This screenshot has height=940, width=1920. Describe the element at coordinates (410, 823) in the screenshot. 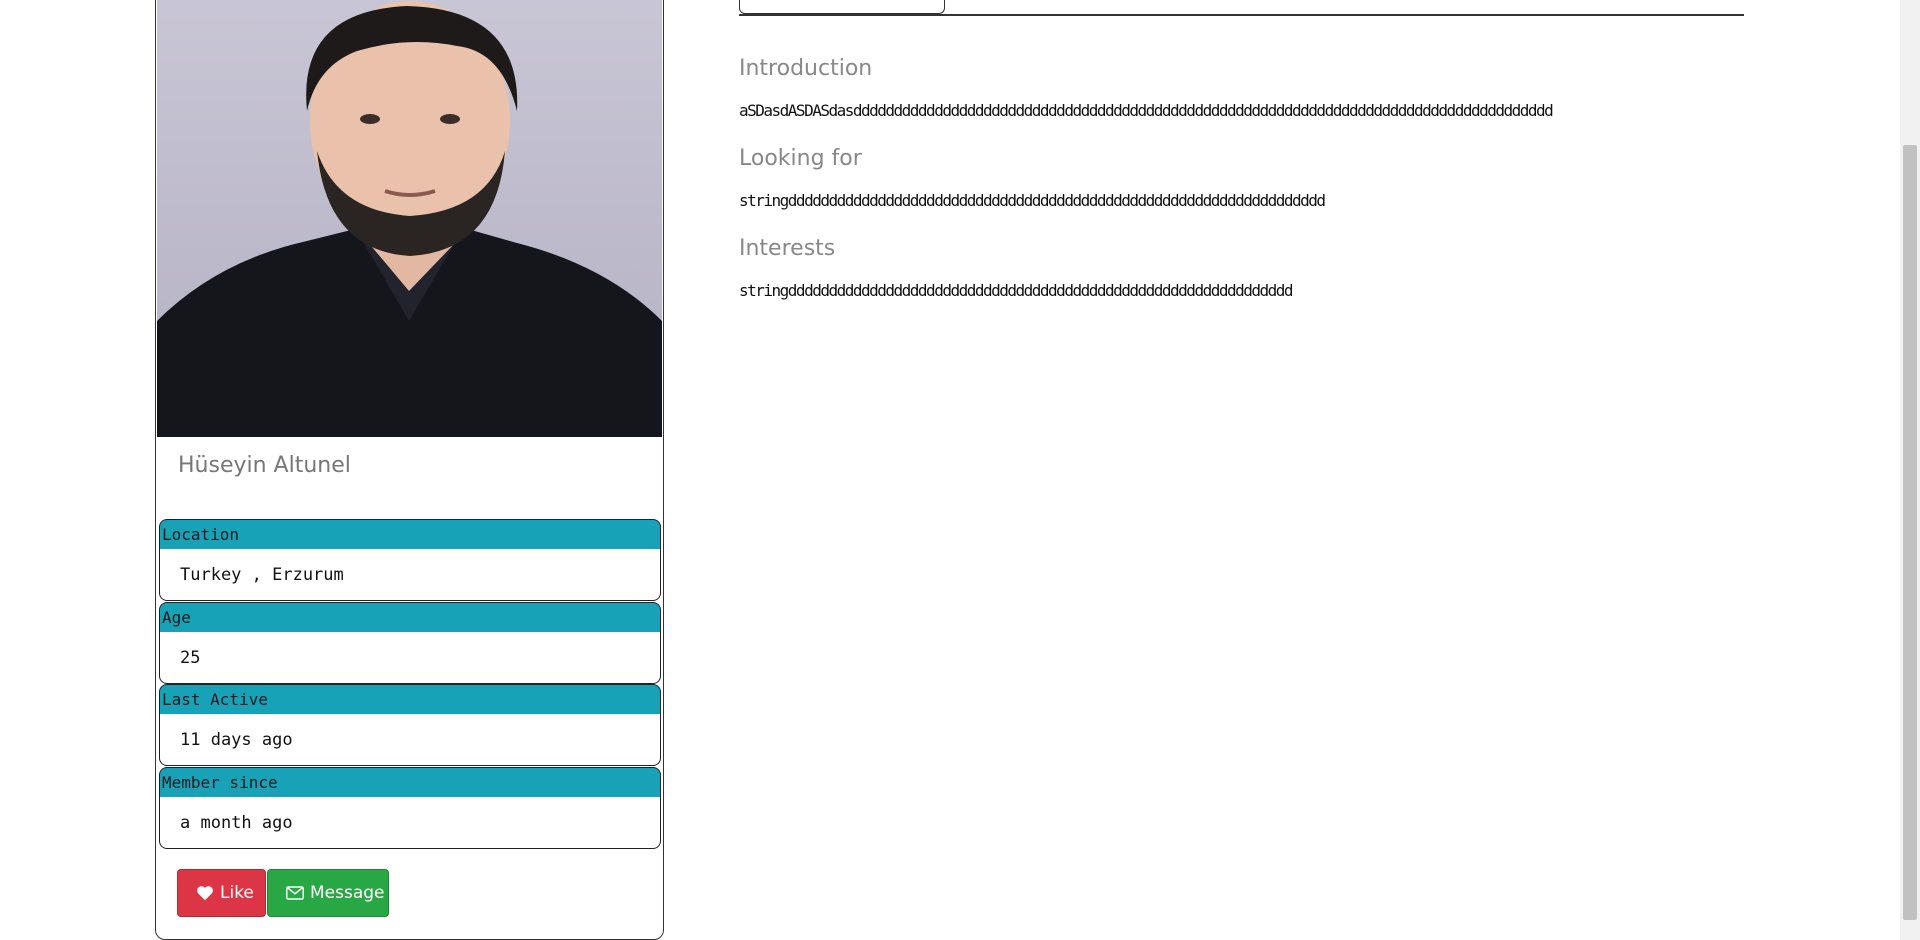

I see `info-value: a month ago` at that location.